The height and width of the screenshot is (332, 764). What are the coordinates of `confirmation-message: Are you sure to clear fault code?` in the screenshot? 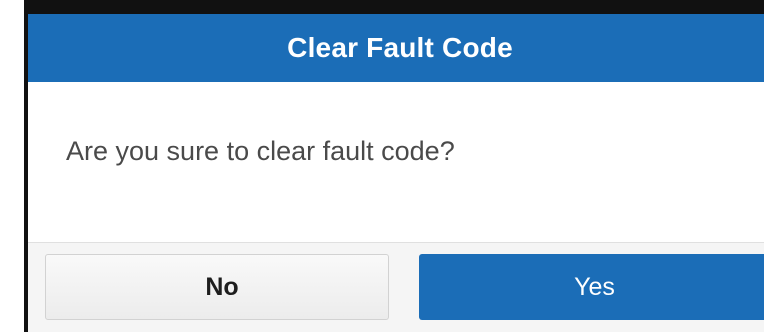 It's located at (260, 151).